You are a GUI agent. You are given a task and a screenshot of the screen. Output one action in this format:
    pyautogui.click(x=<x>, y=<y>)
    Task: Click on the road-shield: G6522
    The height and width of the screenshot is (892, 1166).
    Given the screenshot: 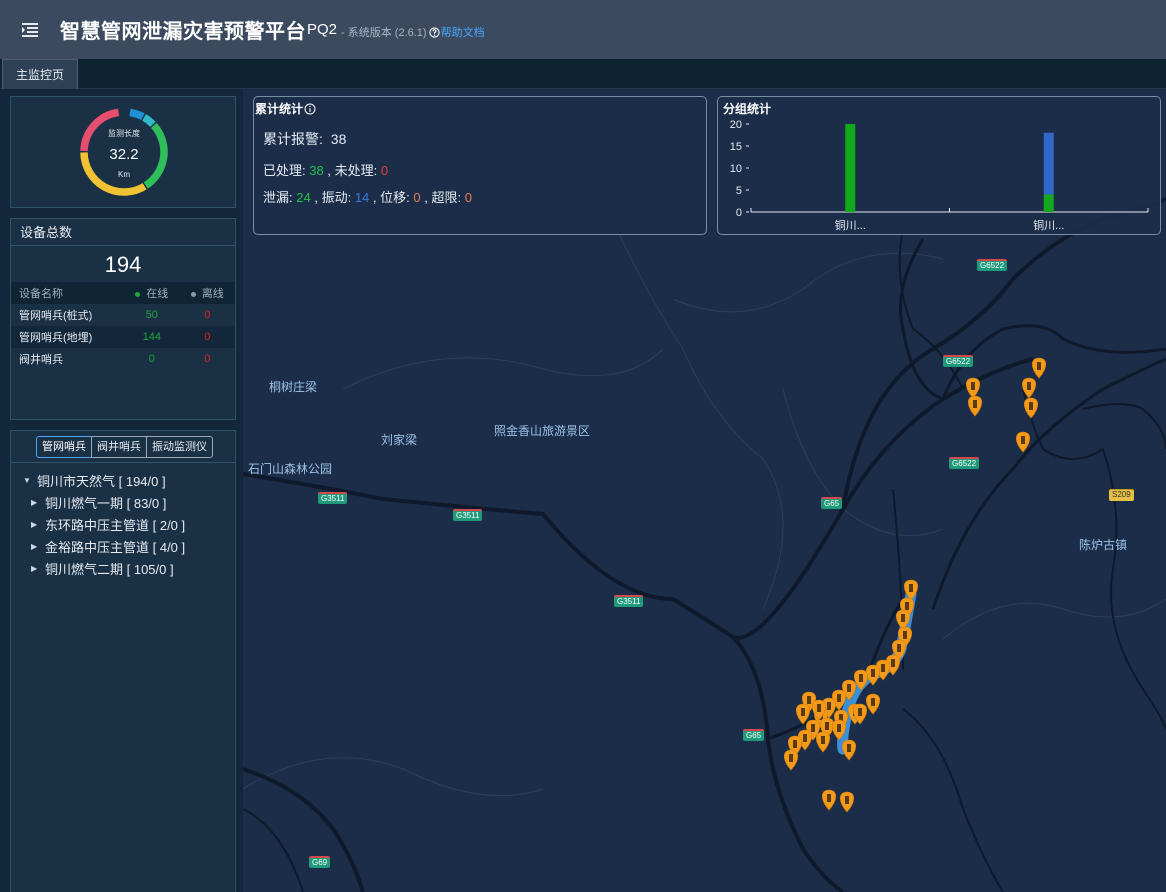 What is the action you would take?
    pyautogui.click(x=958, y=361)
    